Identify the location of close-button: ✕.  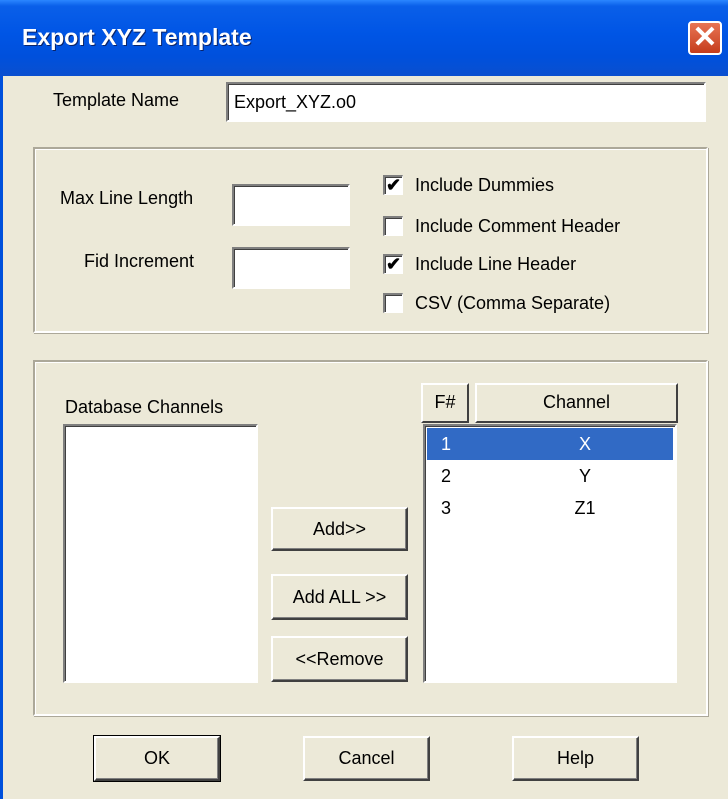
(705, 38).